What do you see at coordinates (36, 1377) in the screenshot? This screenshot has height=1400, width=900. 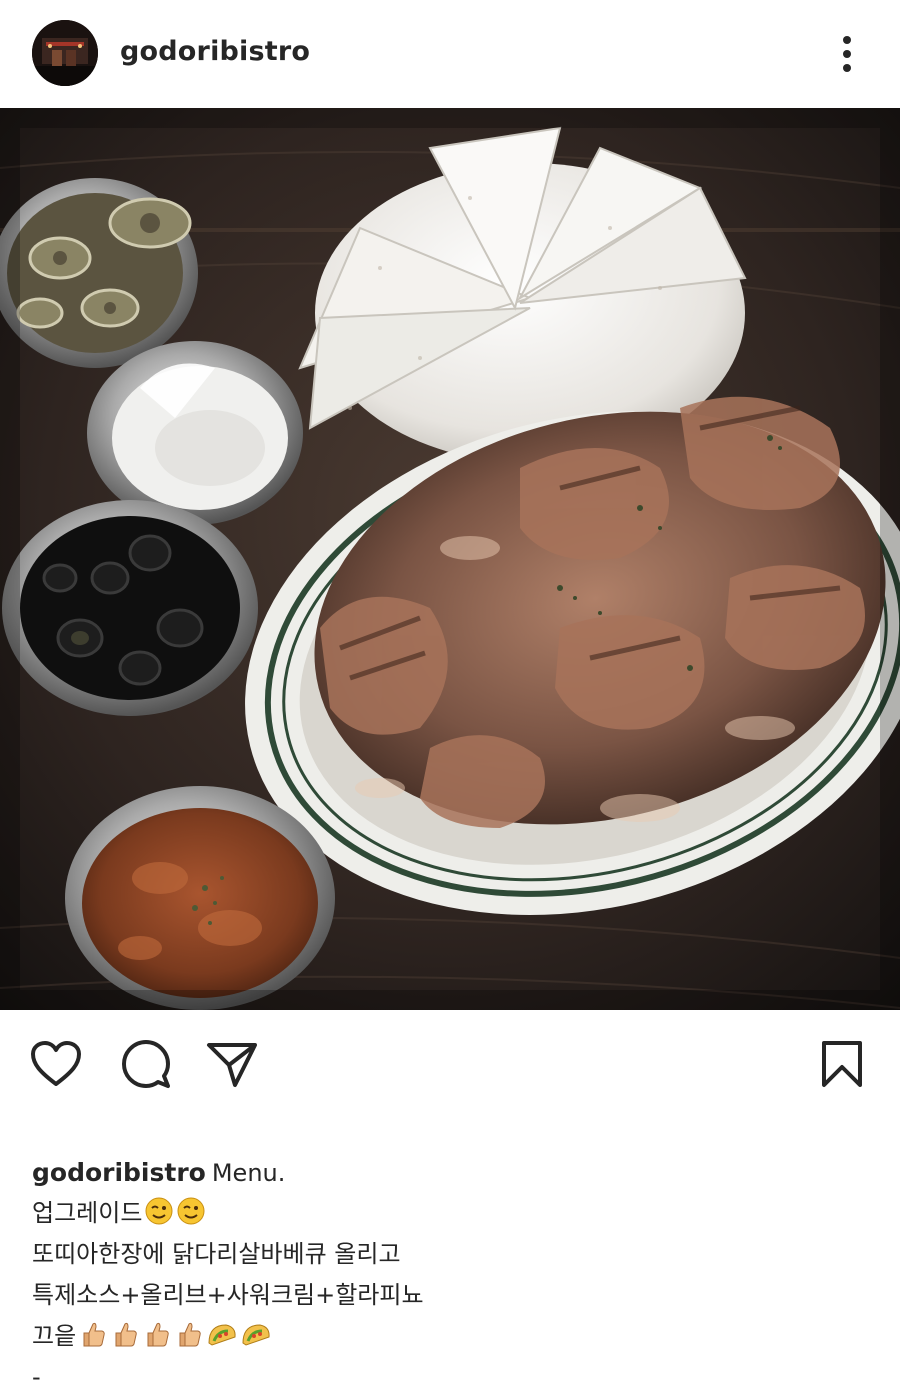 I see `caption-line-dash: -` at bounding box center [36, 1377].